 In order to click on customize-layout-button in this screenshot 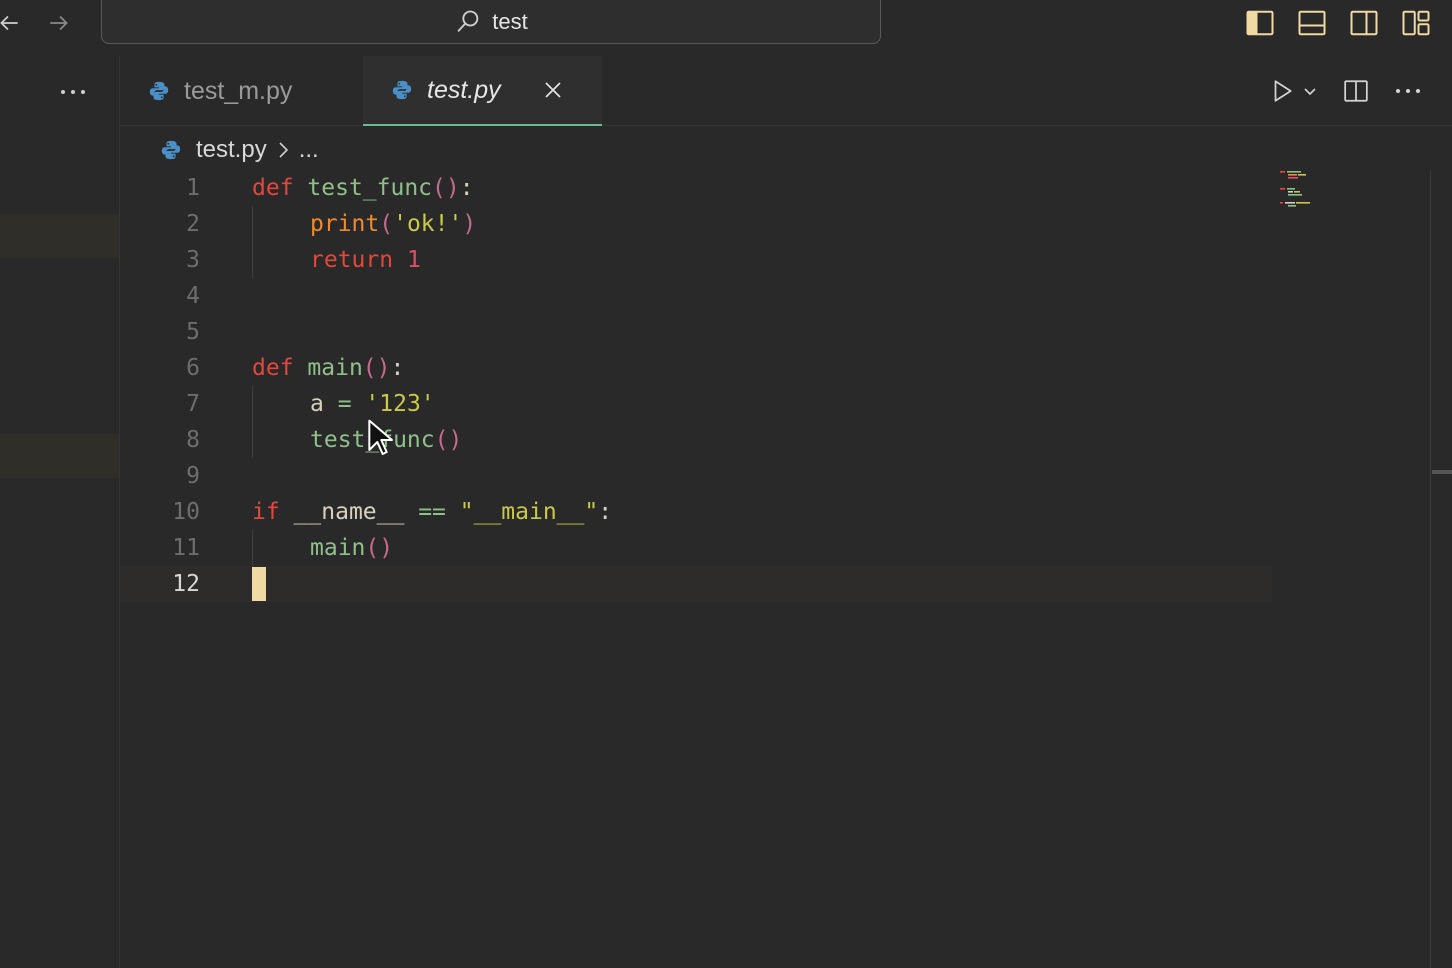, I will do `click(1416, 23)`.